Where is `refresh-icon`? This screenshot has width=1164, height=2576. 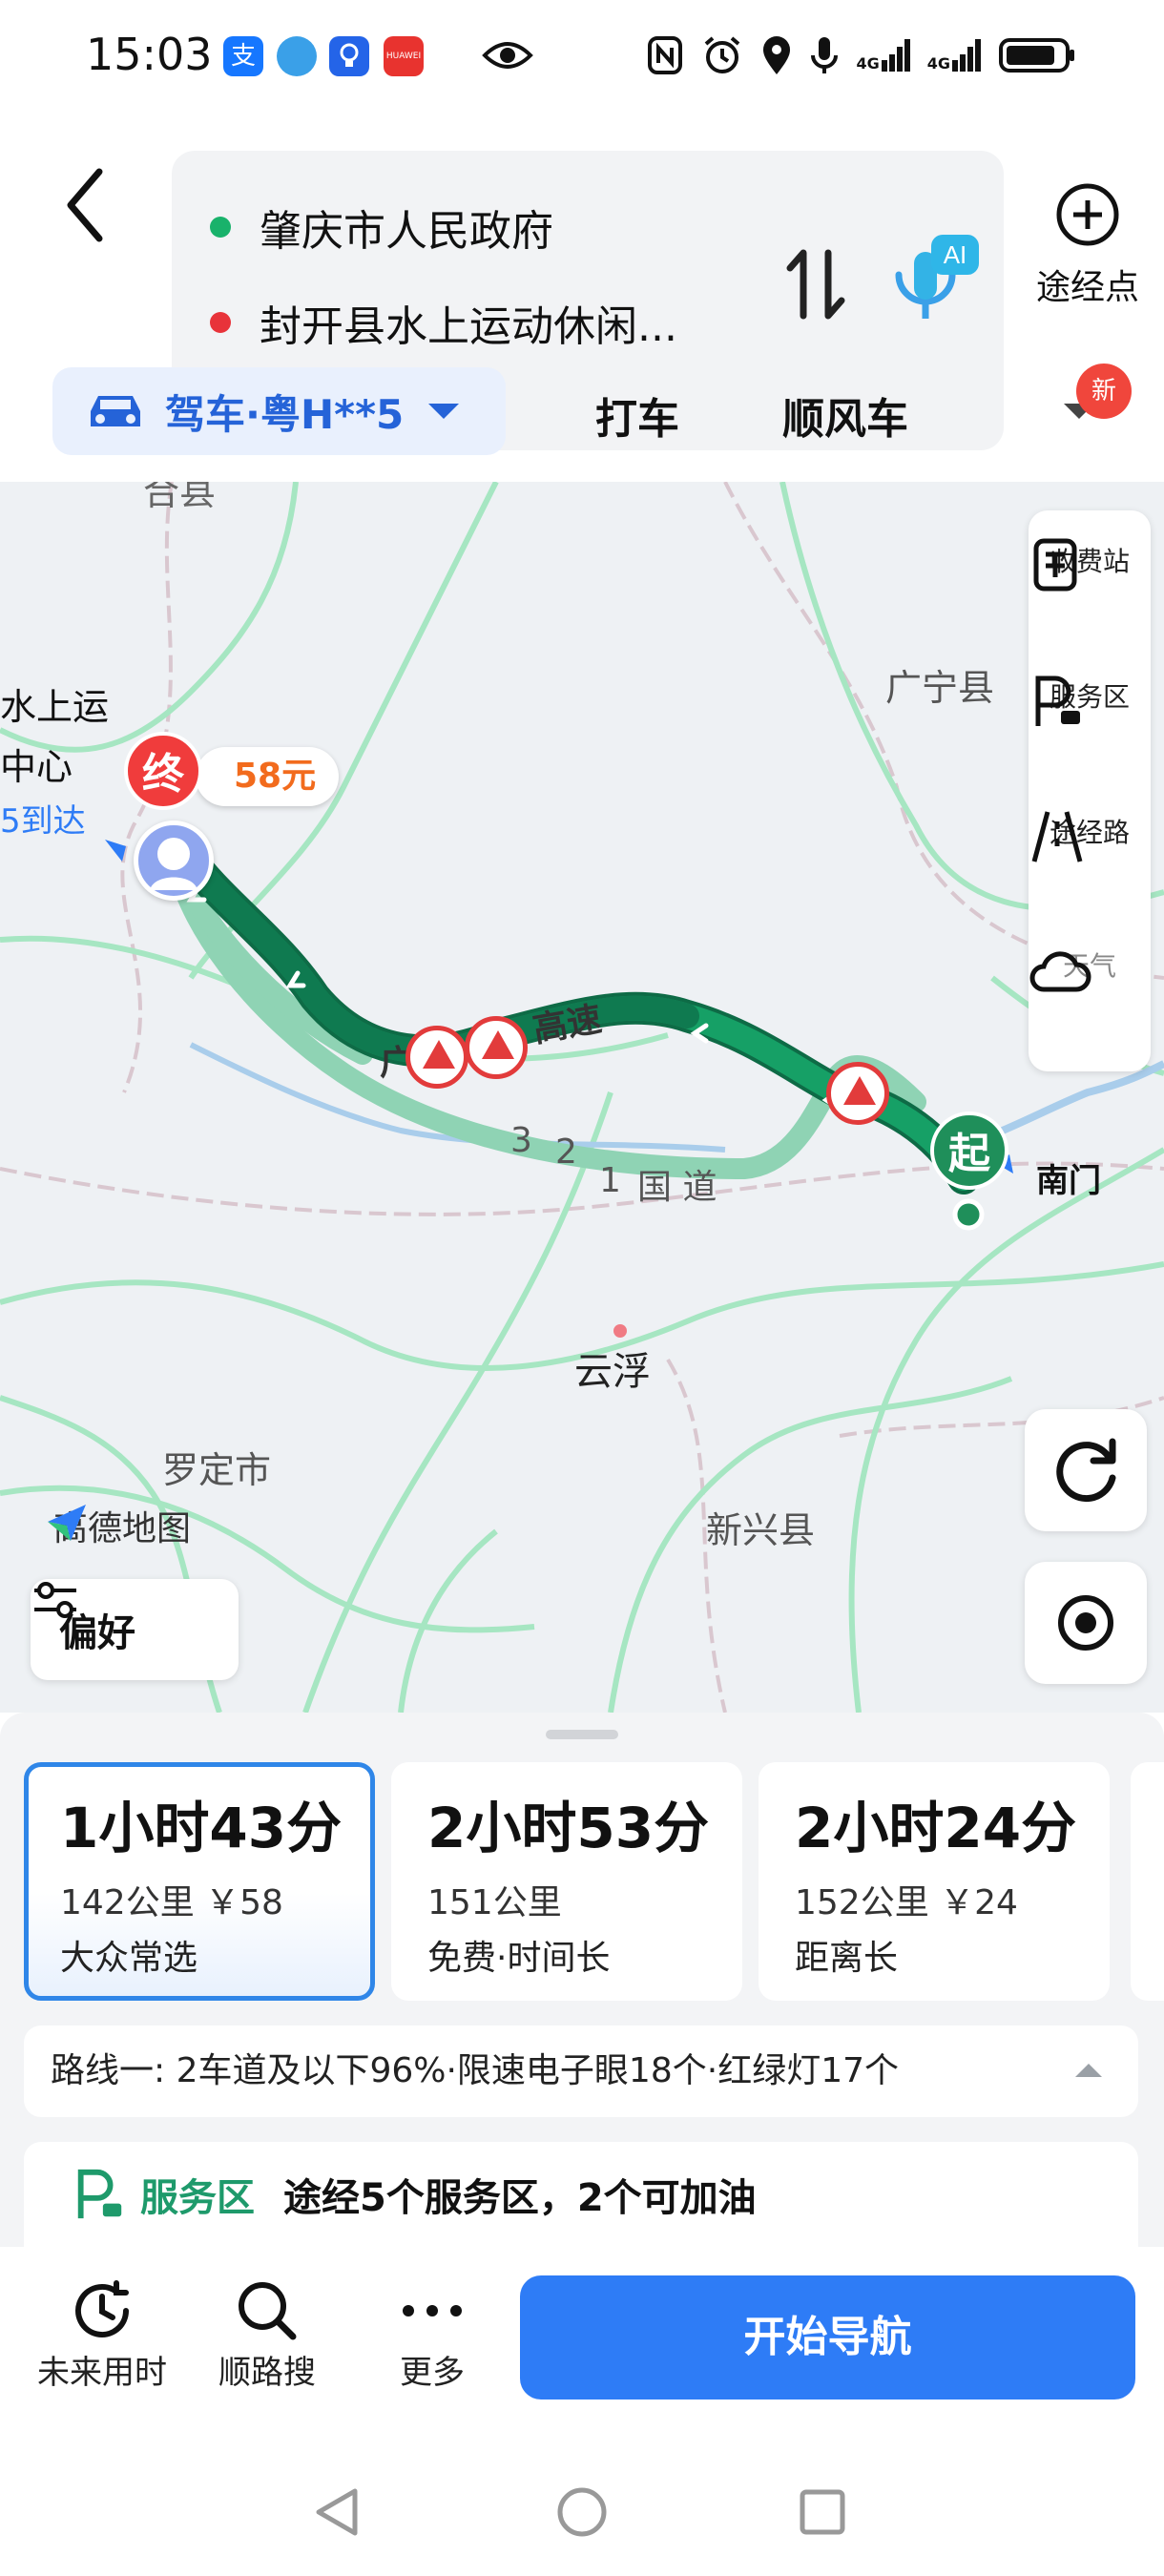
refresh-icon is located at coordinates (1086, 1470).